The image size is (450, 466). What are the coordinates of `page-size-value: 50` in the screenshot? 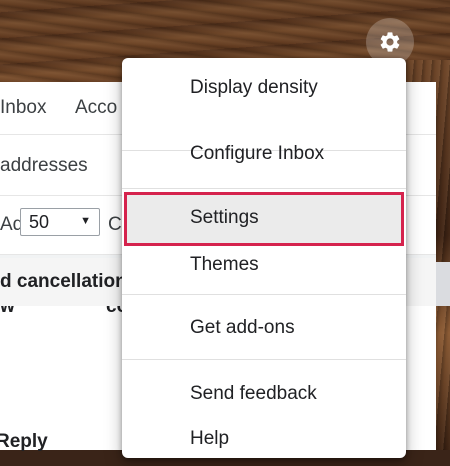 It's located at (39, 222).